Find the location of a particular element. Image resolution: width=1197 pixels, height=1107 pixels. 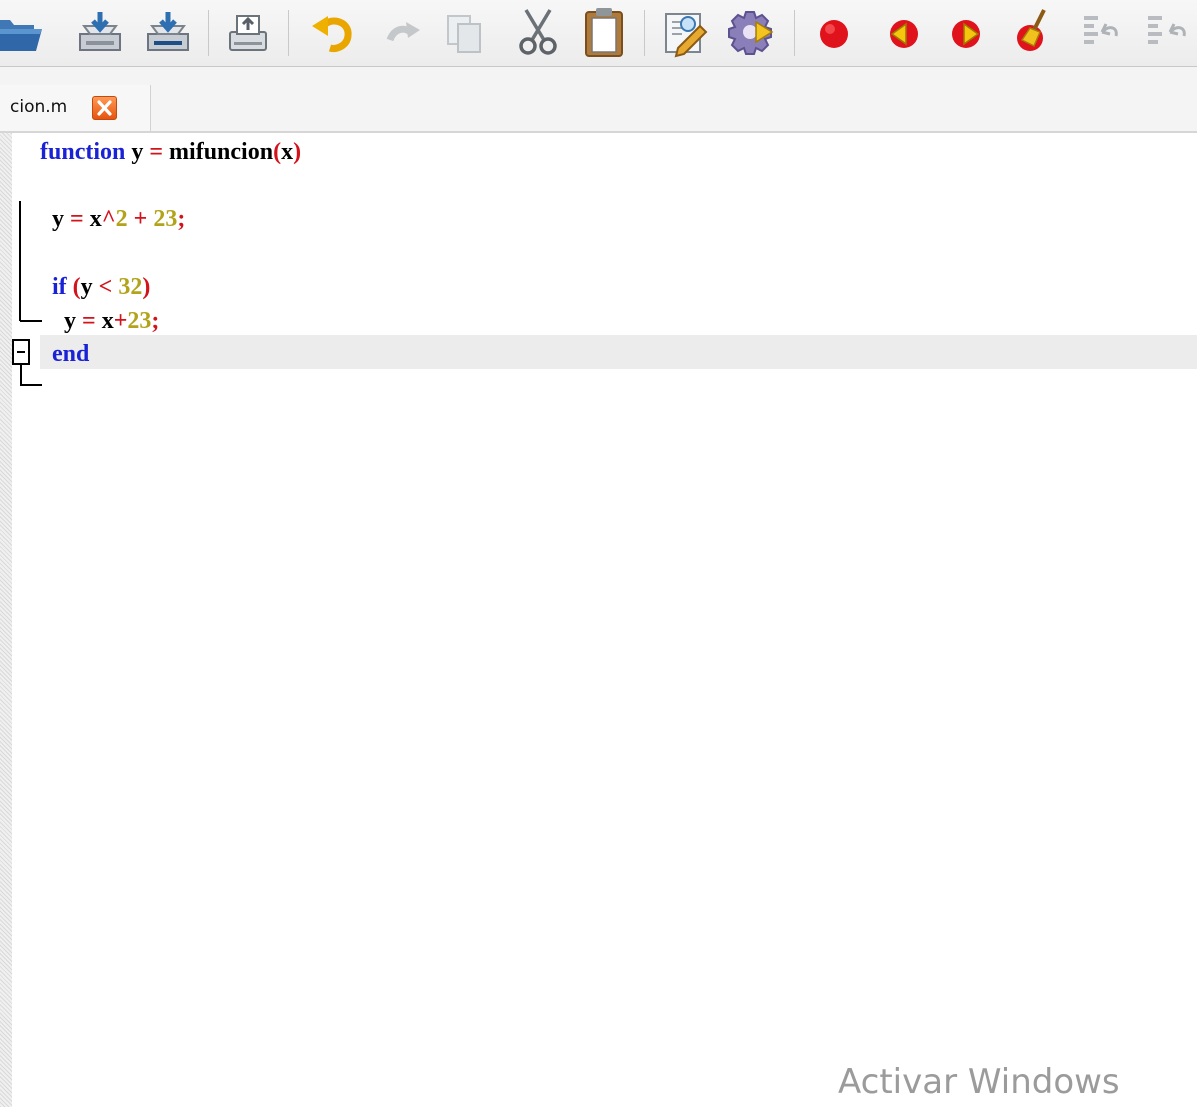

cut-icon is located at coordinates (538, 32).